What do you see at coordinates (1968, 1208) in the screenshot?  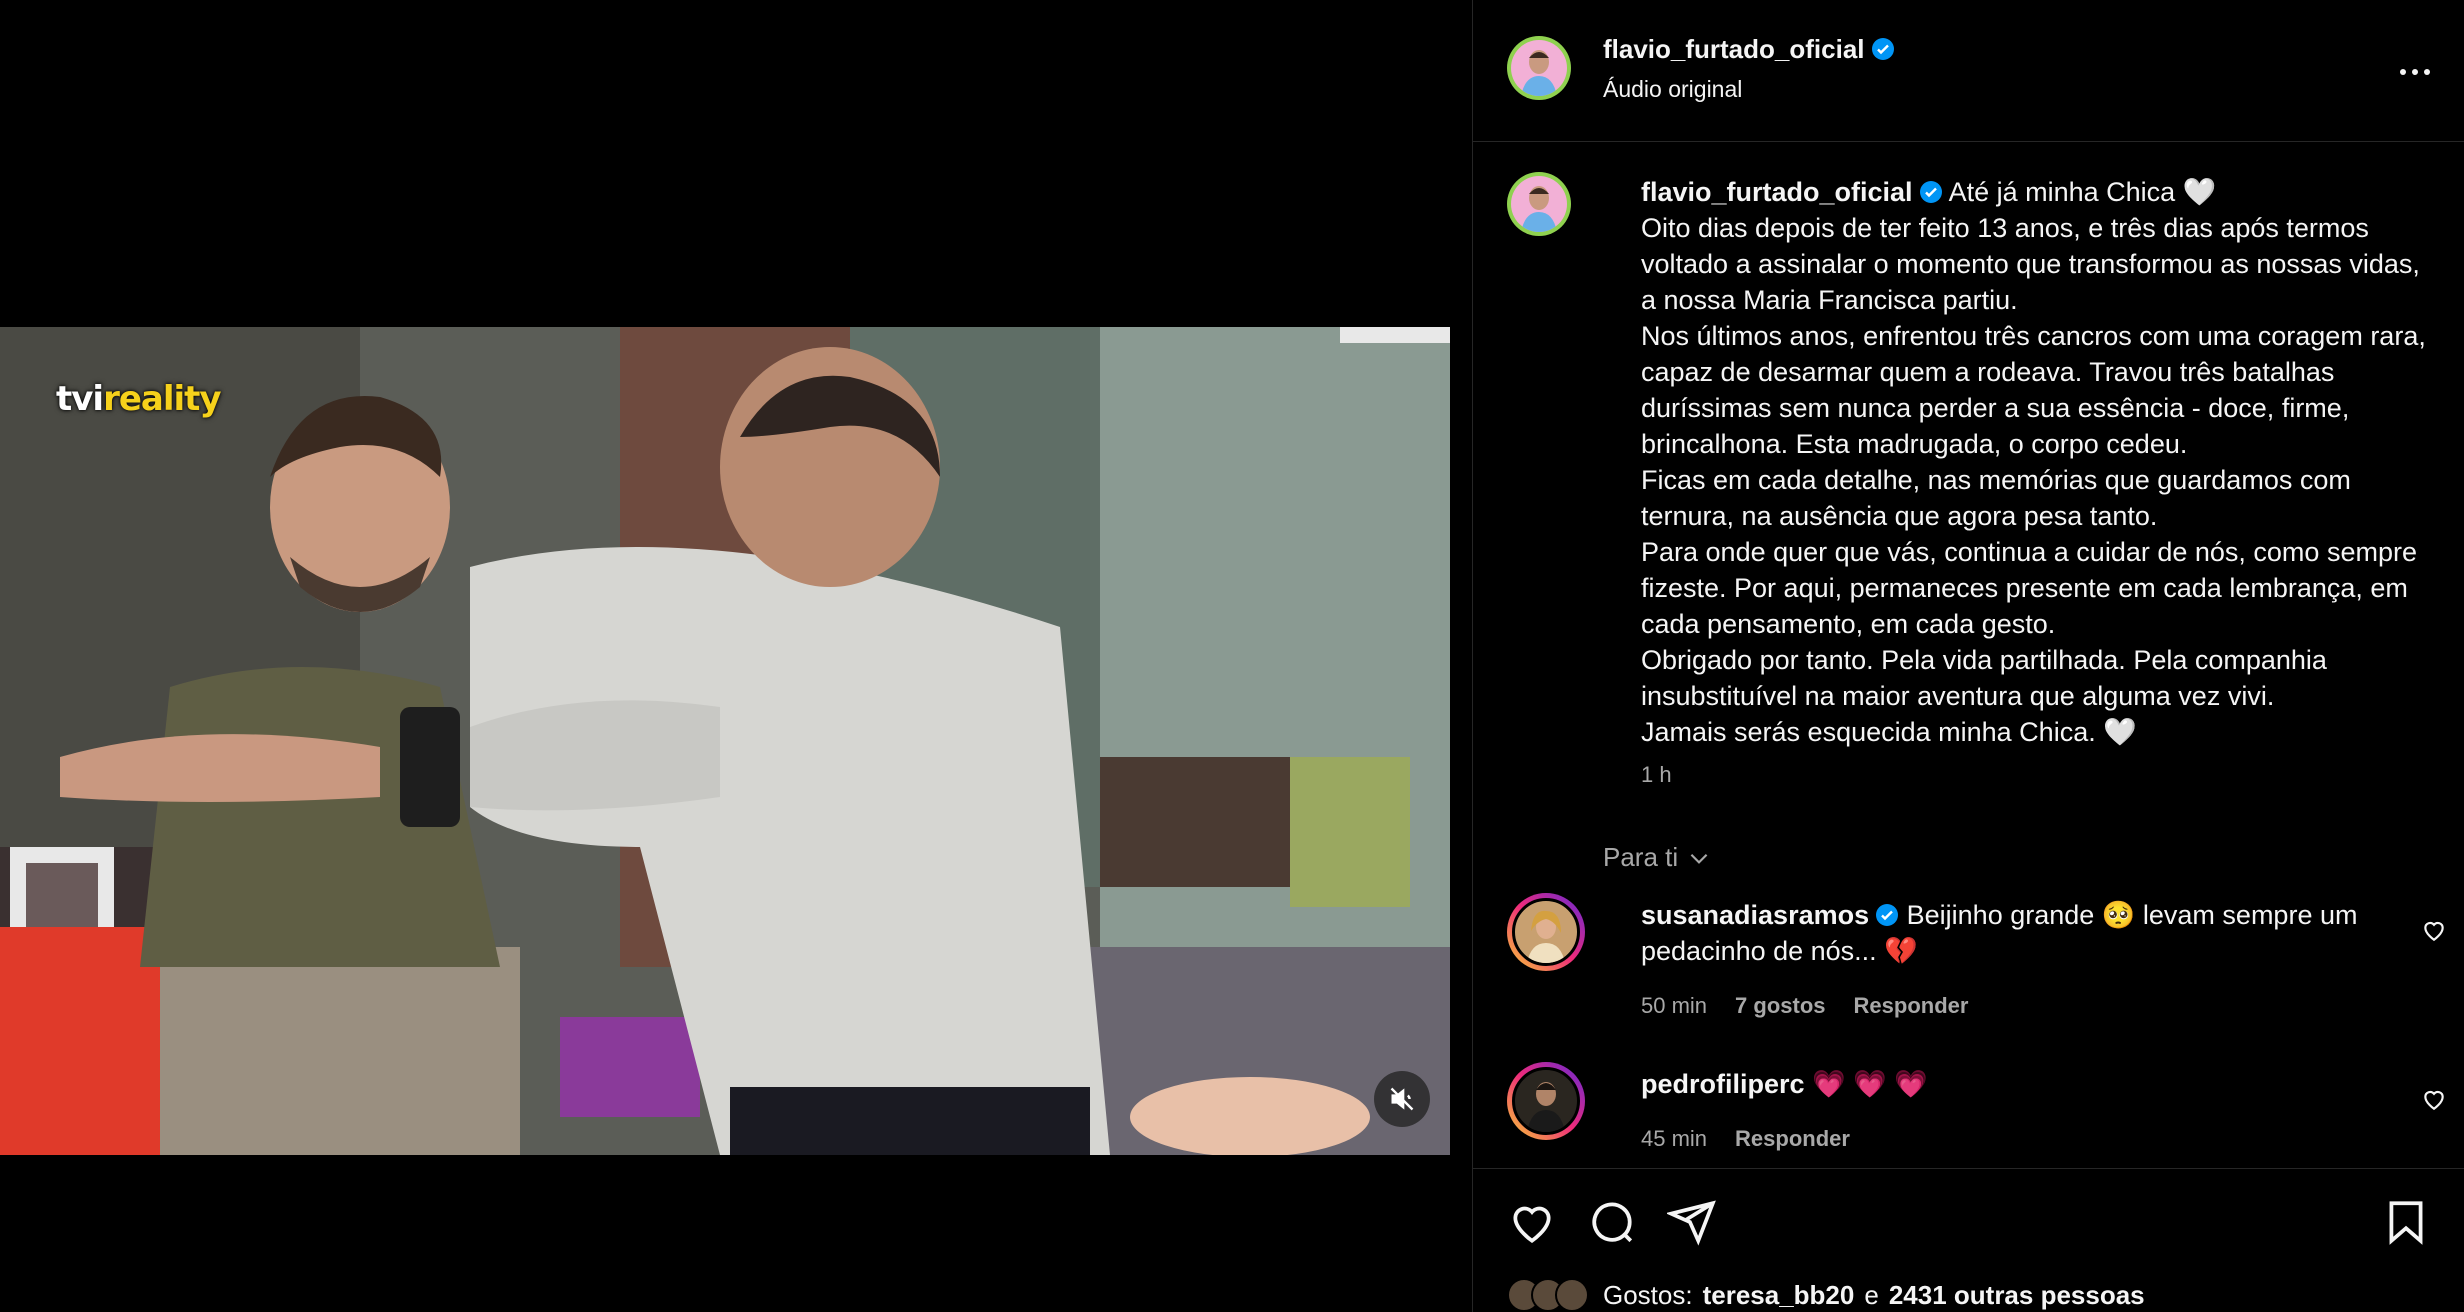 I see `post-actions` at bounding box center [1968, 1208].